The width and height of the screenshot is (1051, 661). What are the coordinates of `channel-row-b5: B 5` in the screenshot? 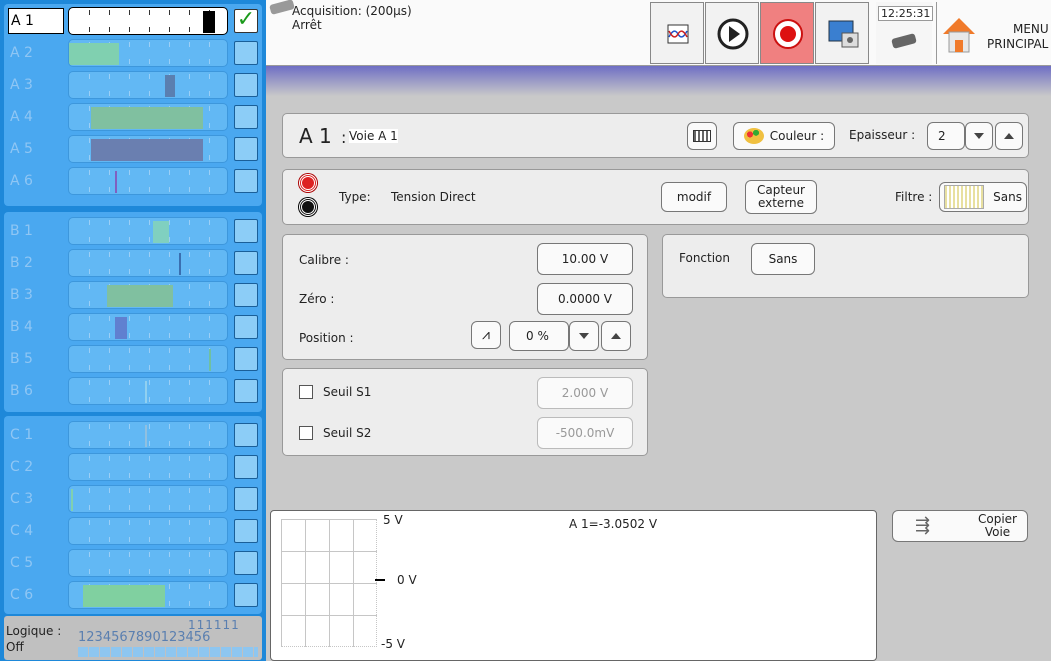 It's located at (133, 359).